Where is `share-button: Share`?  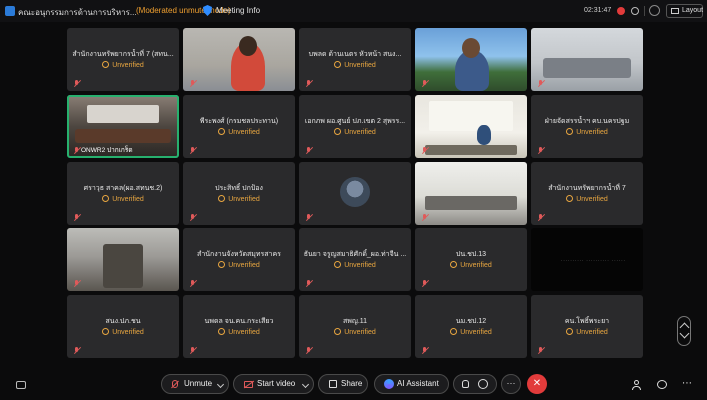
share-button: Share is located at coordinates (343, 384).